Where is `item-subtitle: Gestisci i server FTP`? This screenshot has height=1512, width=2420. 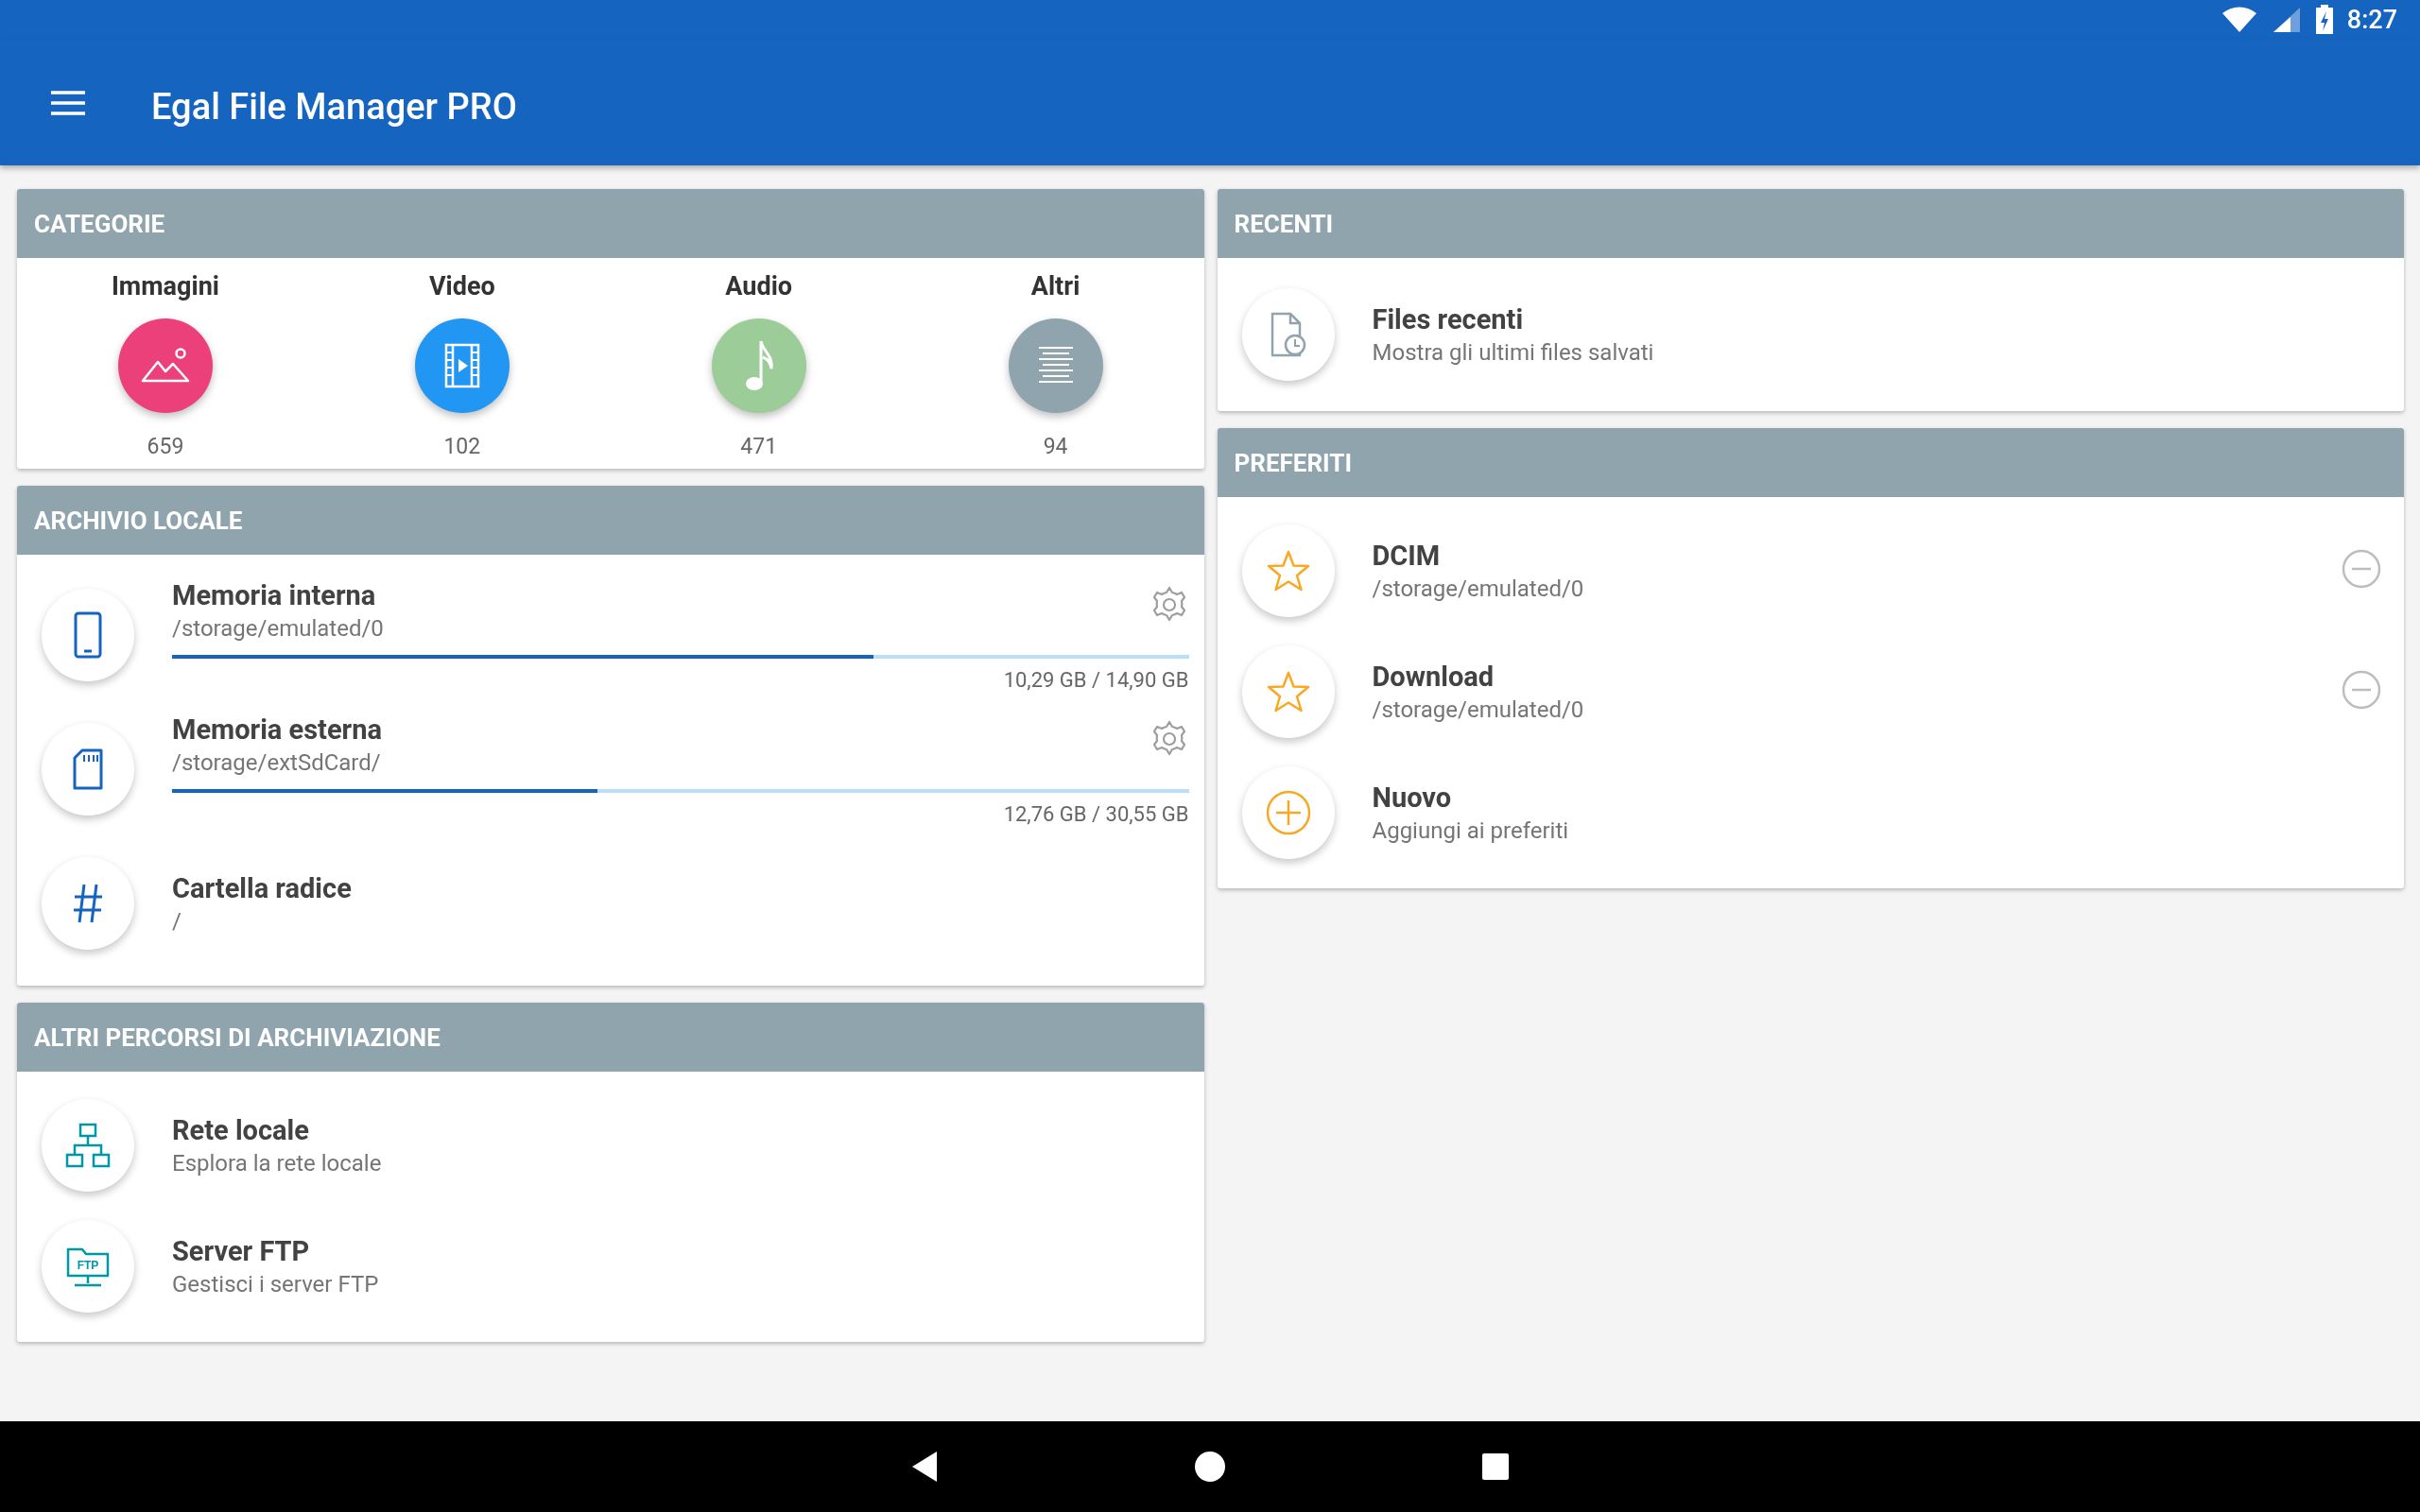
item-subtitle: Gestisci i server FTP is located at coordinates (276, 1284).